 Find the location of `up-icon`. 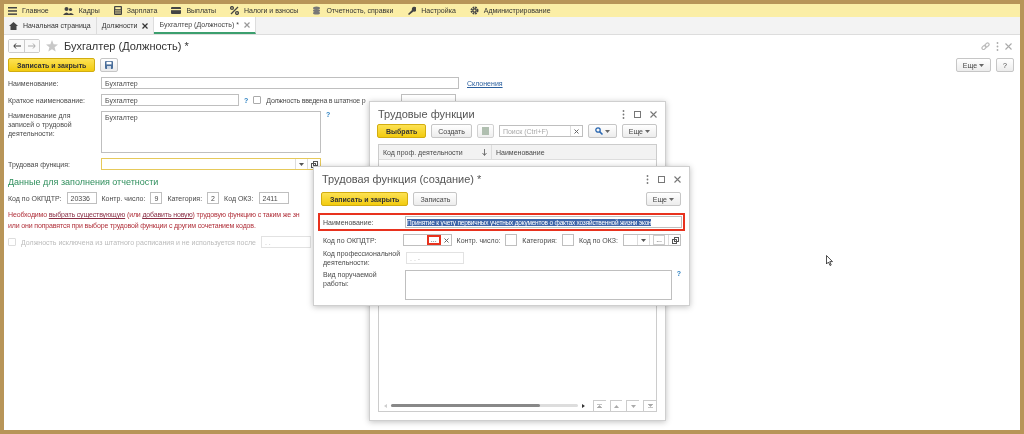

up-icon is located at coordinates (616, 406).